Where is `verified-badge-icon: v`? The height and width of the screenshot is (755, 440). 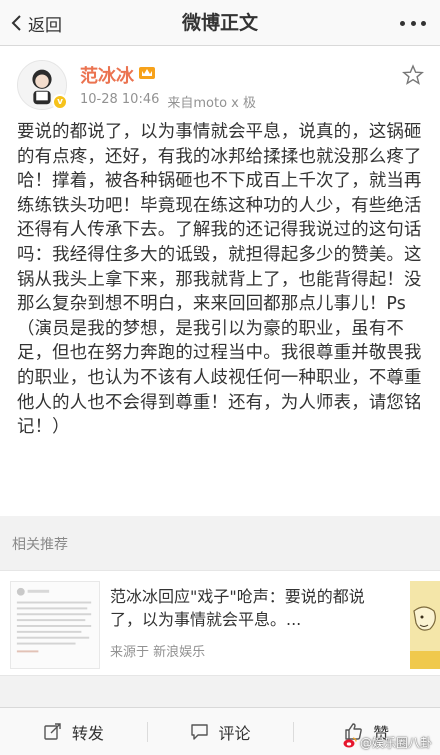
verified-badge-icon: v is located at coordinates (60, 102).